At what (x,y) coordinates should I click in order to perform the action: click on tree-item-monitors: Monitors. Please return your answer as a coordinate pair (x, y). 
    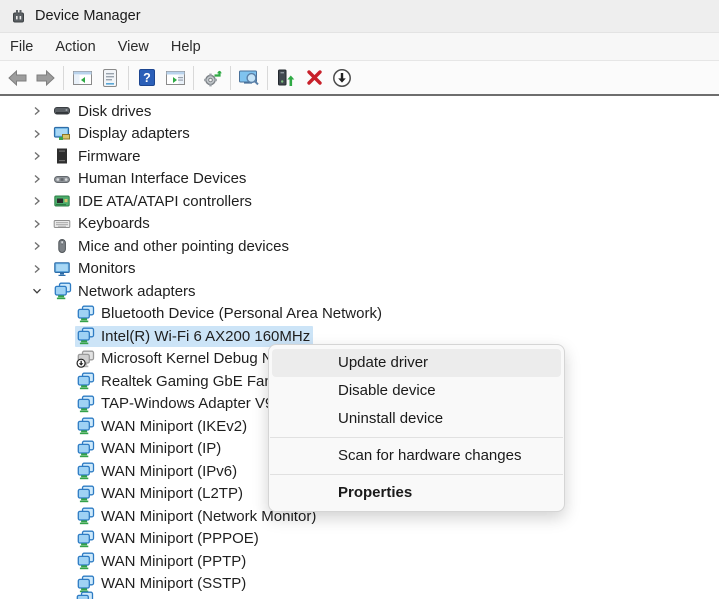
    Looking at the image, I should click on (359, 269).